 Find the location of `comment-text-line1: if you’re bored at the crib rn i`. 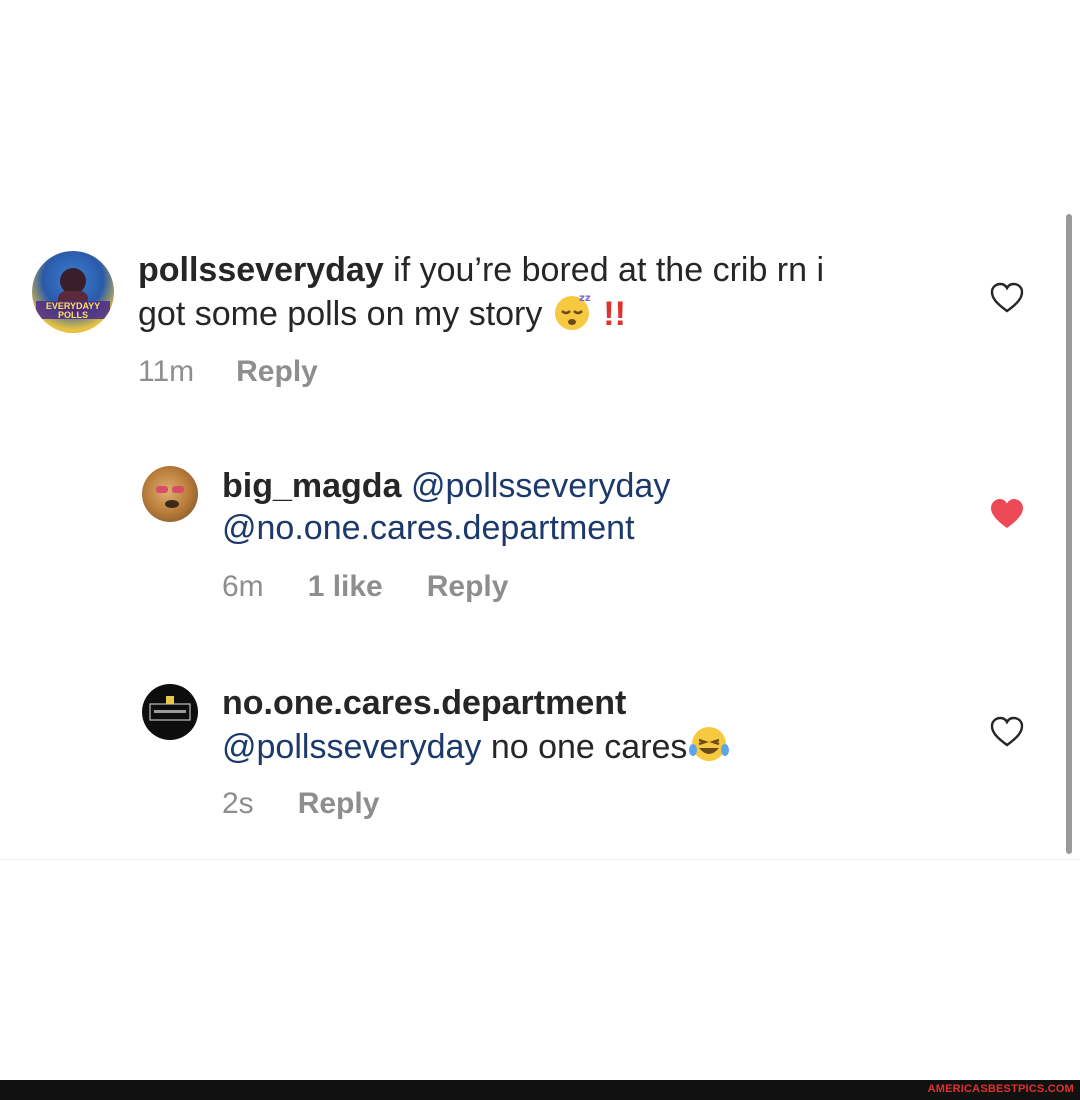

comment-text-line1: if you’re bored at the crib rn i is located at coordinates (604, 270).